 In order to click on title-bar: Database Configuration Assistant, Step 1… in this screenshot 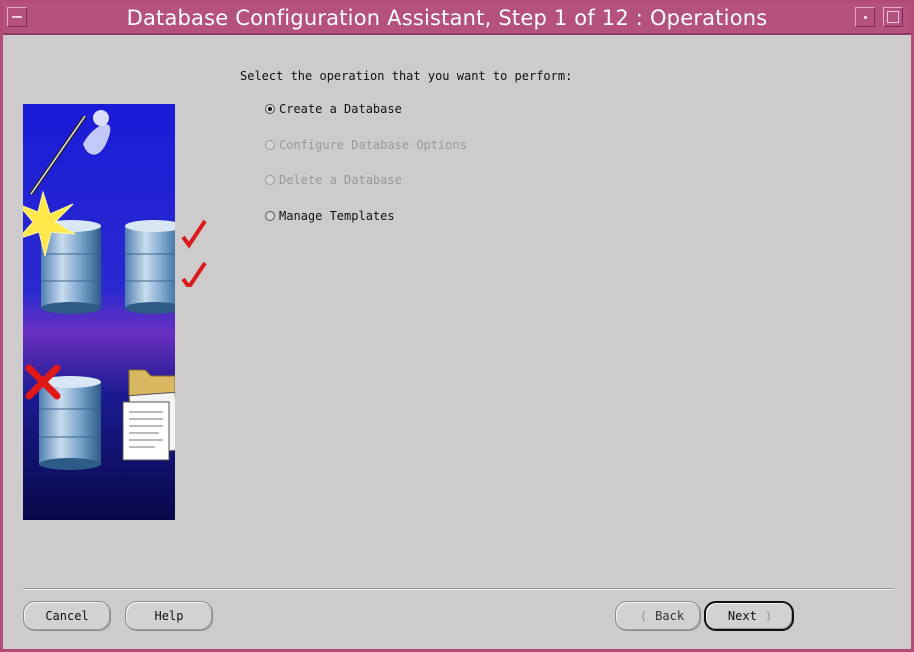, I will do `click(457, 19)`.